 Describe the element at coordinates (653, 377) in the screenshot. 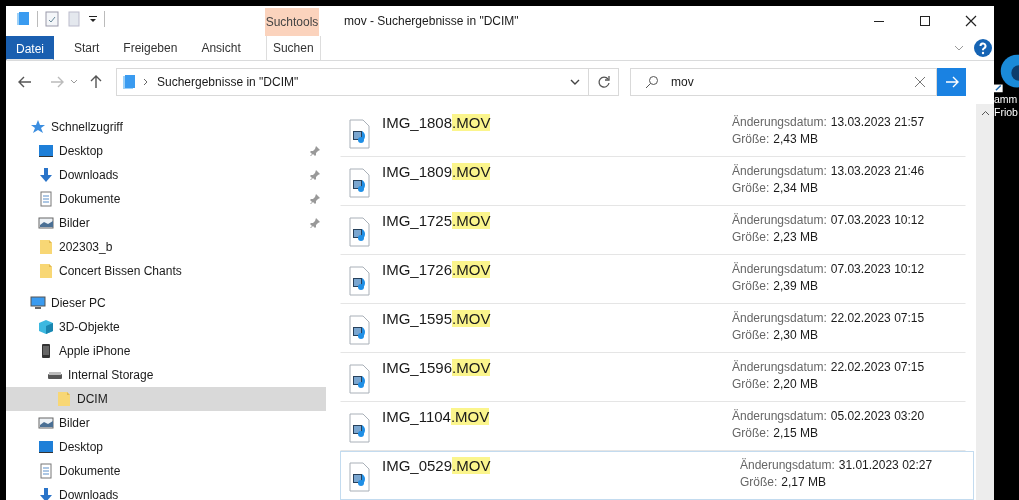

I see `file-row: IMG_1596.MOV Änderungsdatum: 22.02.2023 07:15 Größe: 2,20 MB` at that location.